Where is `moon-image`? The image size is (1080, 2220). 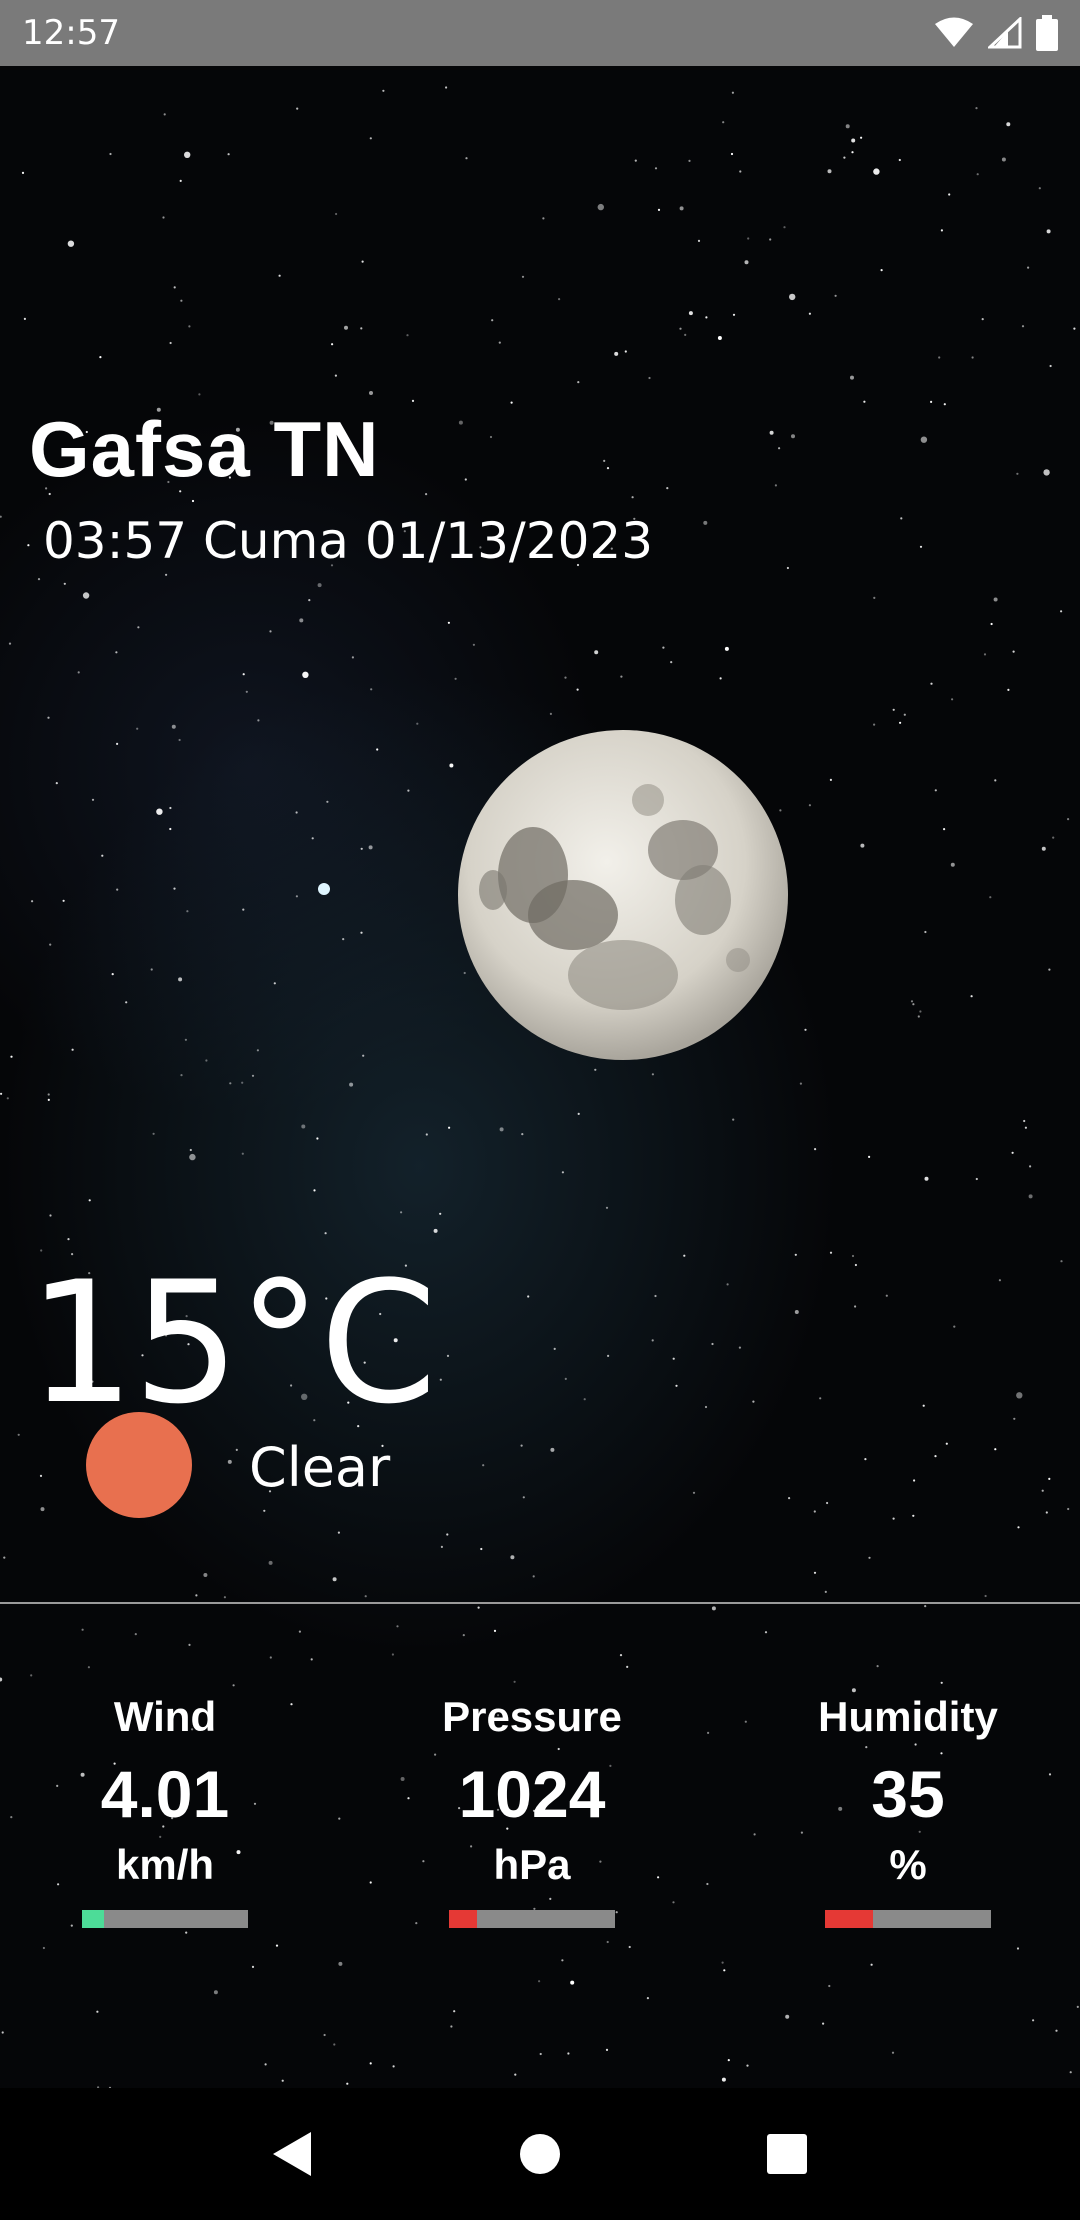 moon-image is located at coordinates (623, 895).